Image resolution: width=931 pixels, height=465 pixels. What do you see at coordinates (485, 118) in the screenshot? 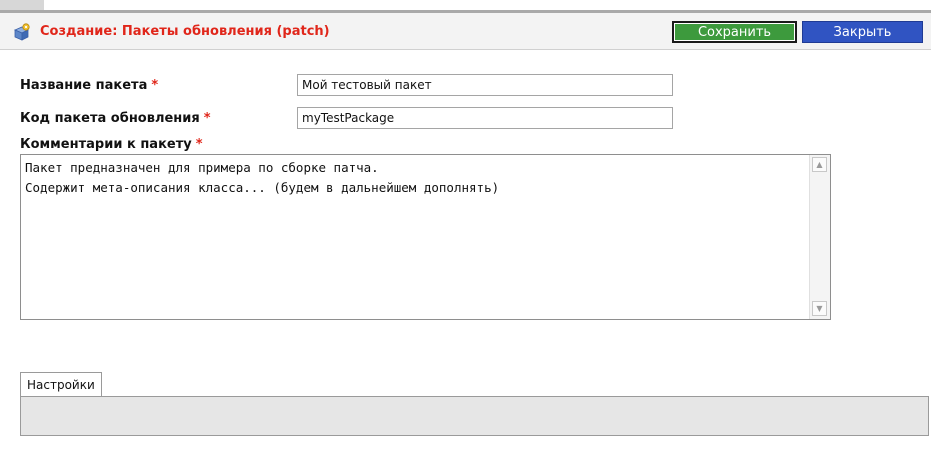
I see `package-code-input` at bounding box center [485, 118].